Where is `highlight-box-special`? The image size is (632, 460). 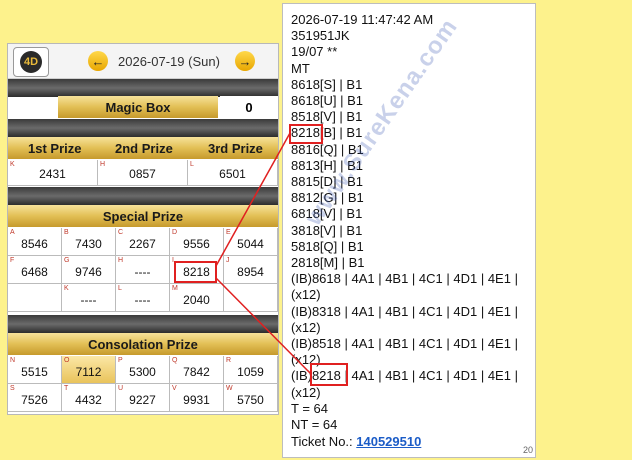 highlight-box-special is located at coordinates (195, 272).